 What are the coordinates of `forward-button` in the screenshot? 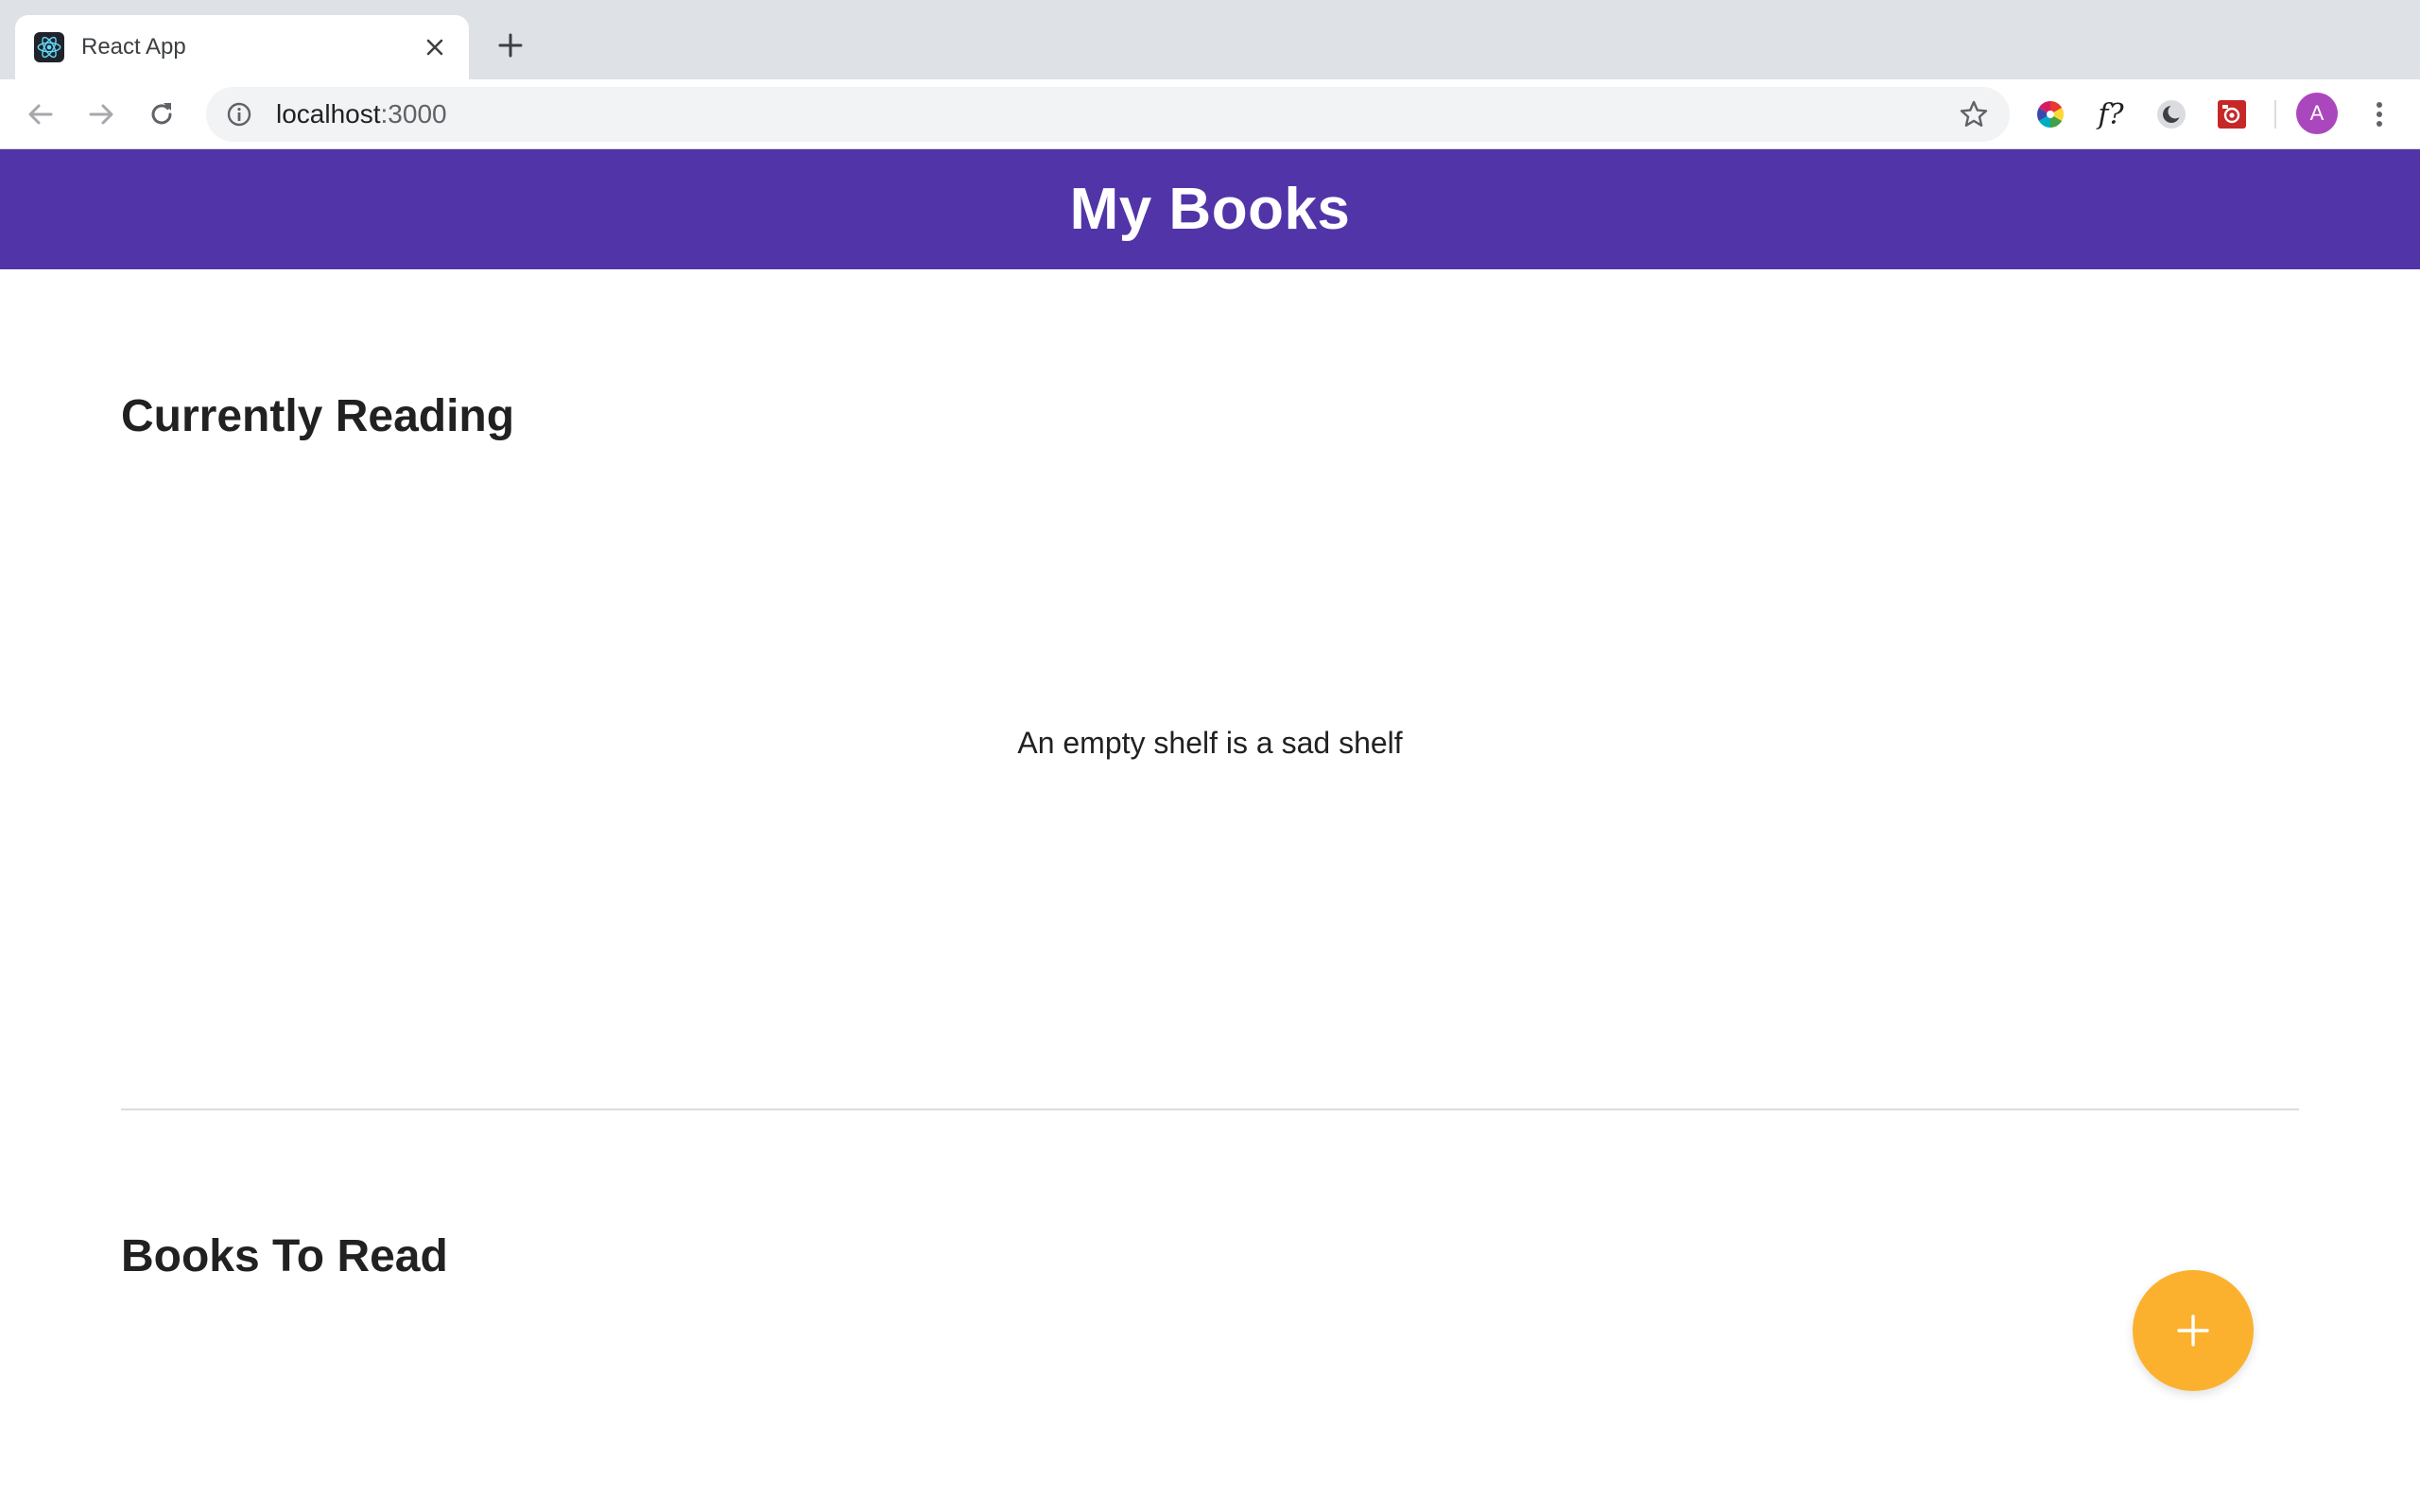 It's located at (101, 114).